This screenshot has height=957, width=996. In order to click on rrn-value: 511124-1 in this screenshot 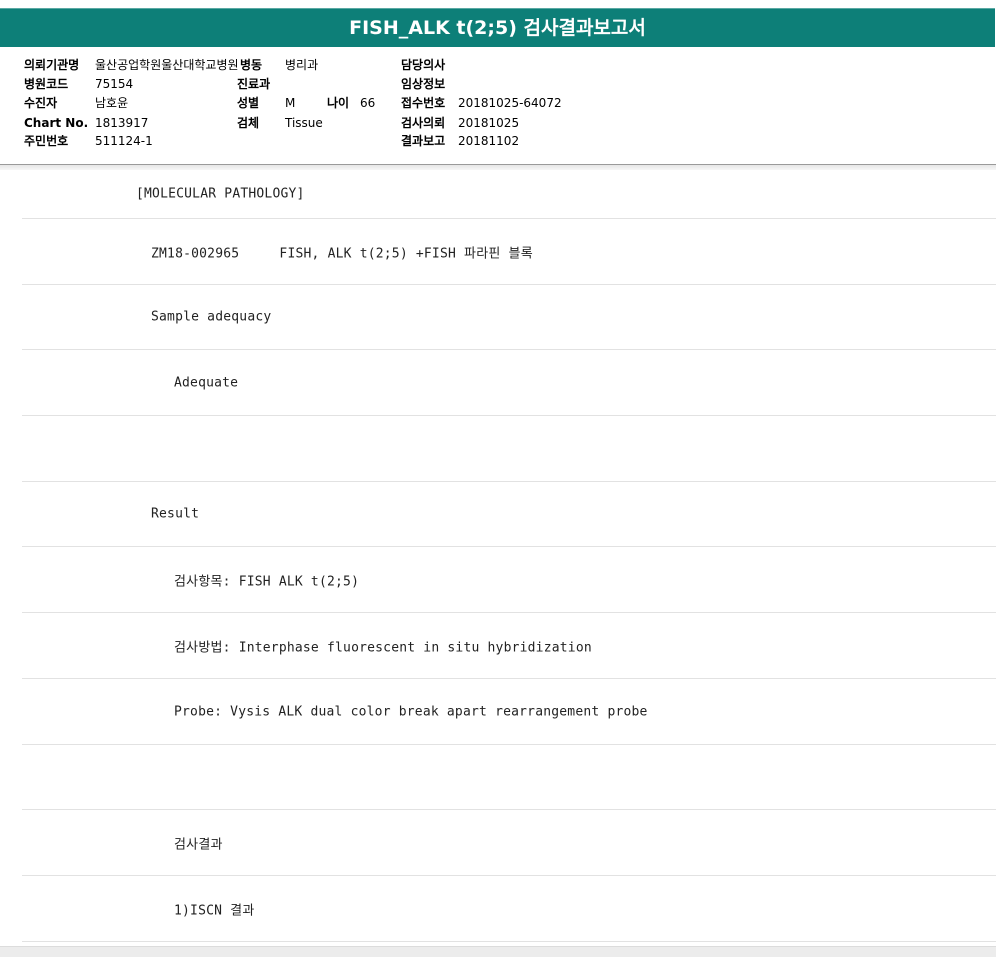, I will do `click(124, 141)`.